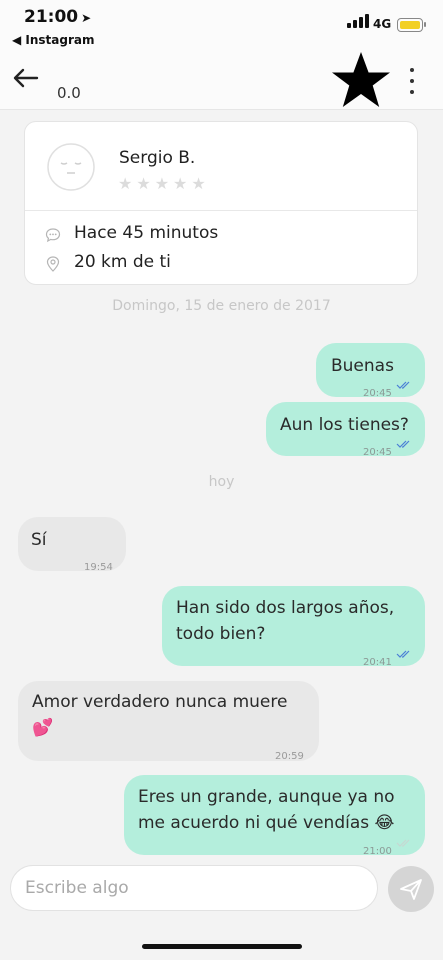 The image size is (443, 960). Describe the element at coordinates (86, 18) in the screenshot. I see `location-arrow-icon: ➤` at that location.